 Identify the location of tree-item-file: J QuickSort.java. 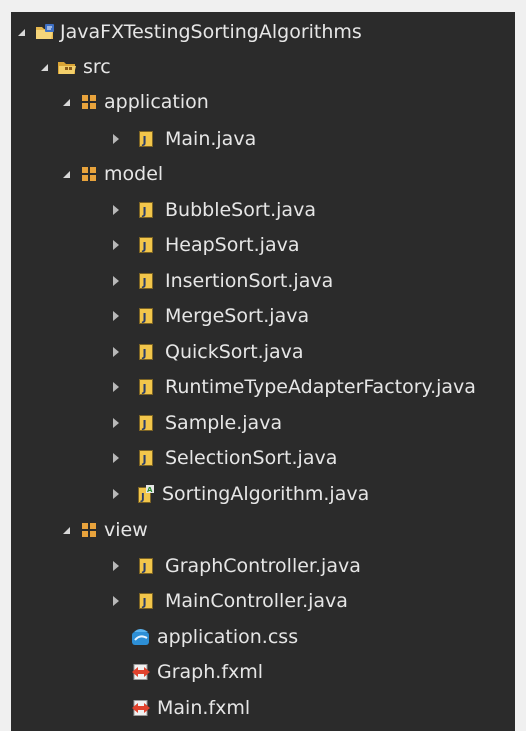
(263, 352).